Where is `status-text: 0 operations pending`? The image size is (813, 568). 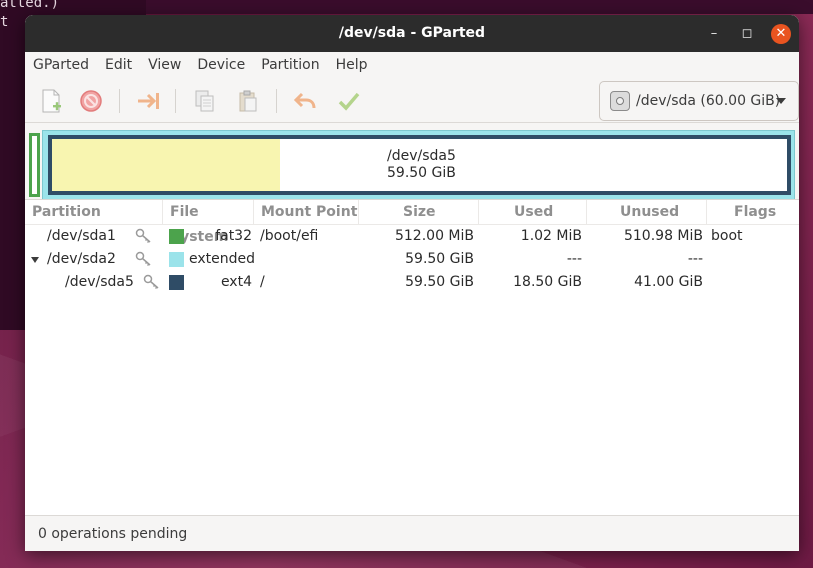 status-text: 0 operations pending is located at coordinates (113, 534).